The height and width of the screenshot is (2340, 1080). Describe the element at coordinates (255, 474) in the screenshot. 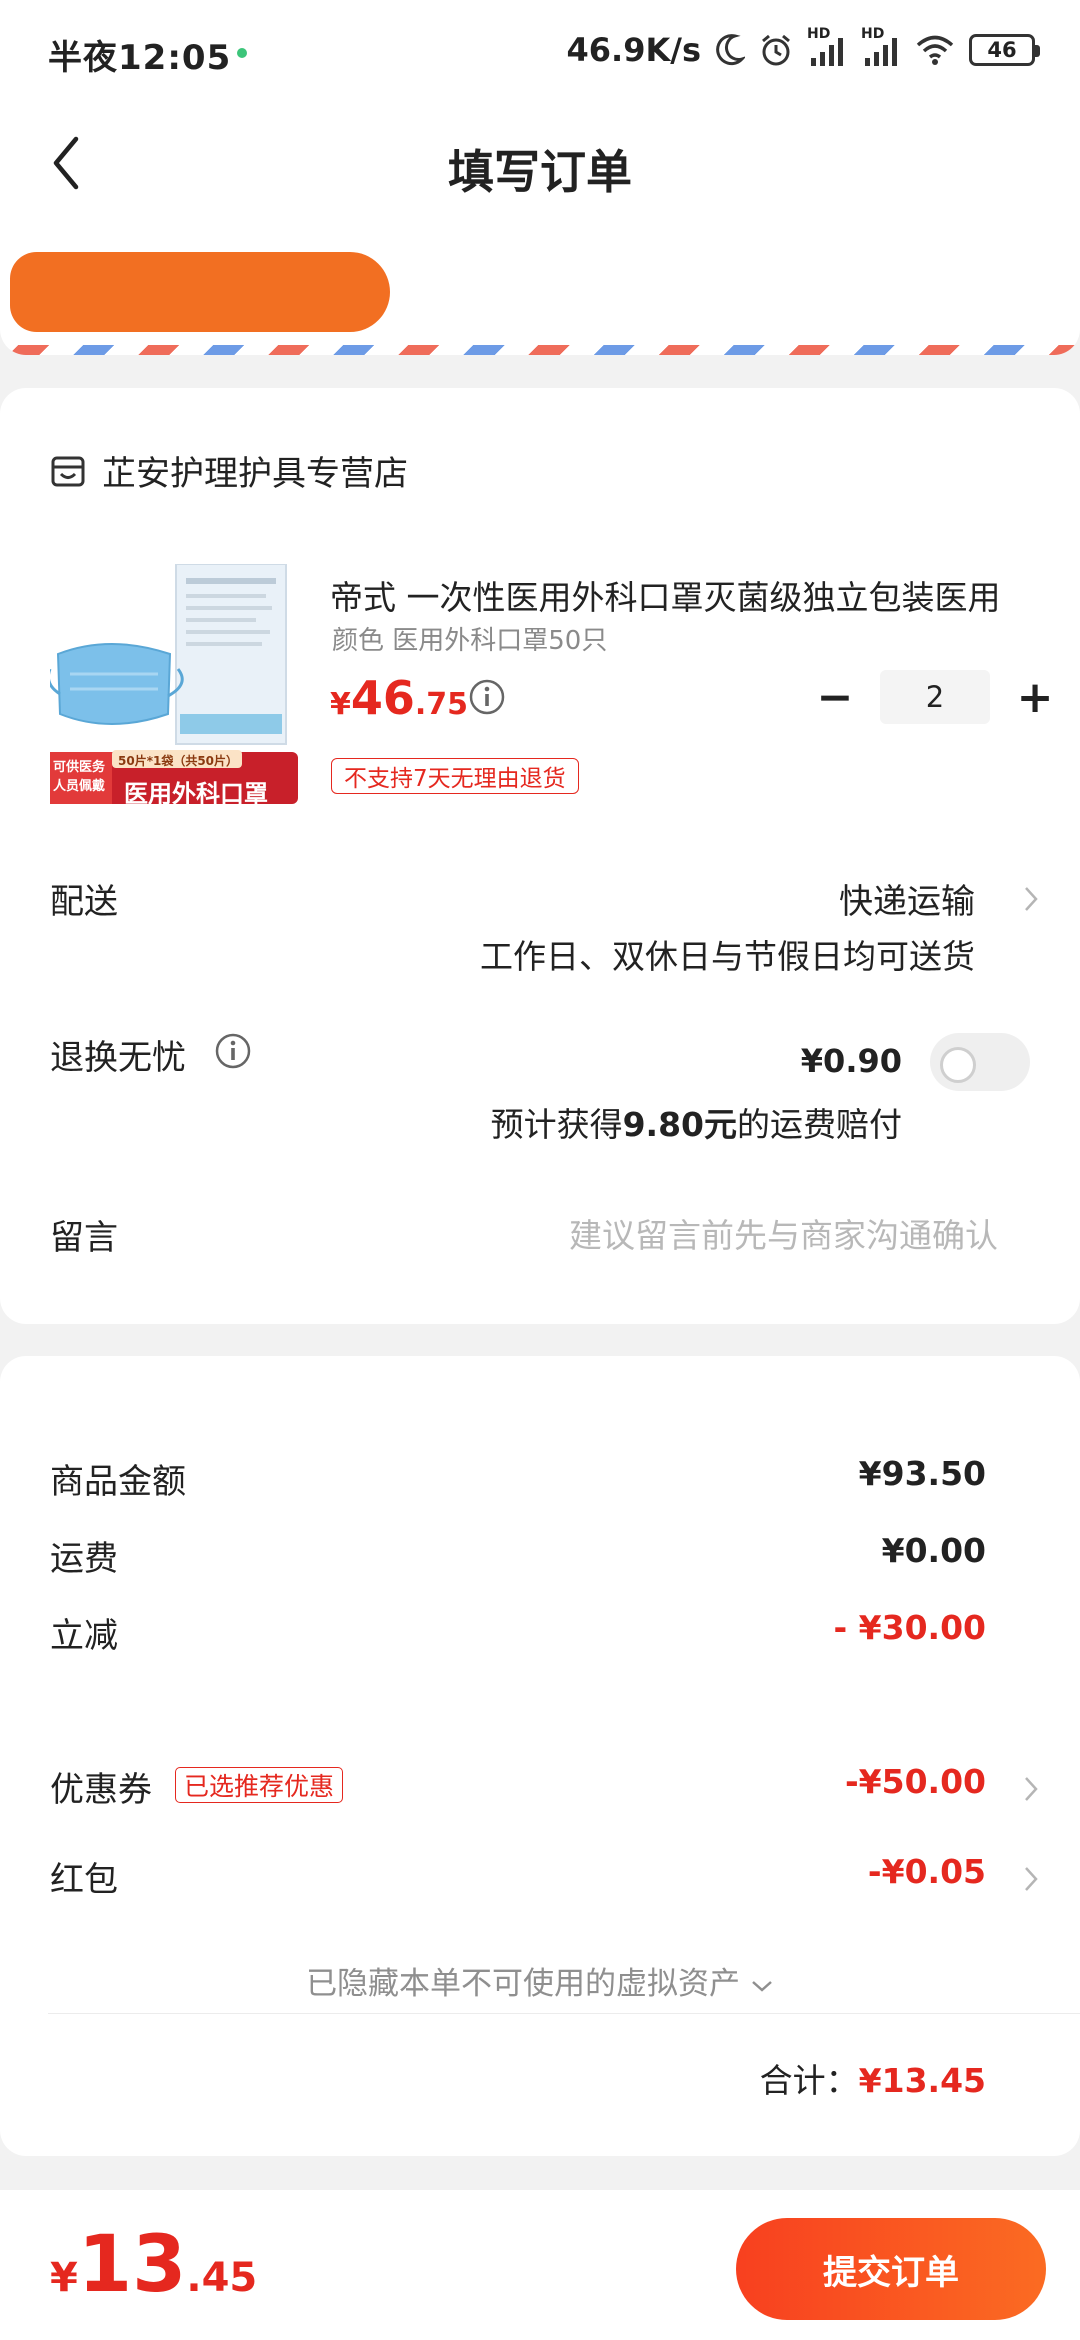

I see `store-name: 芷安护理护具专营店` at that location.